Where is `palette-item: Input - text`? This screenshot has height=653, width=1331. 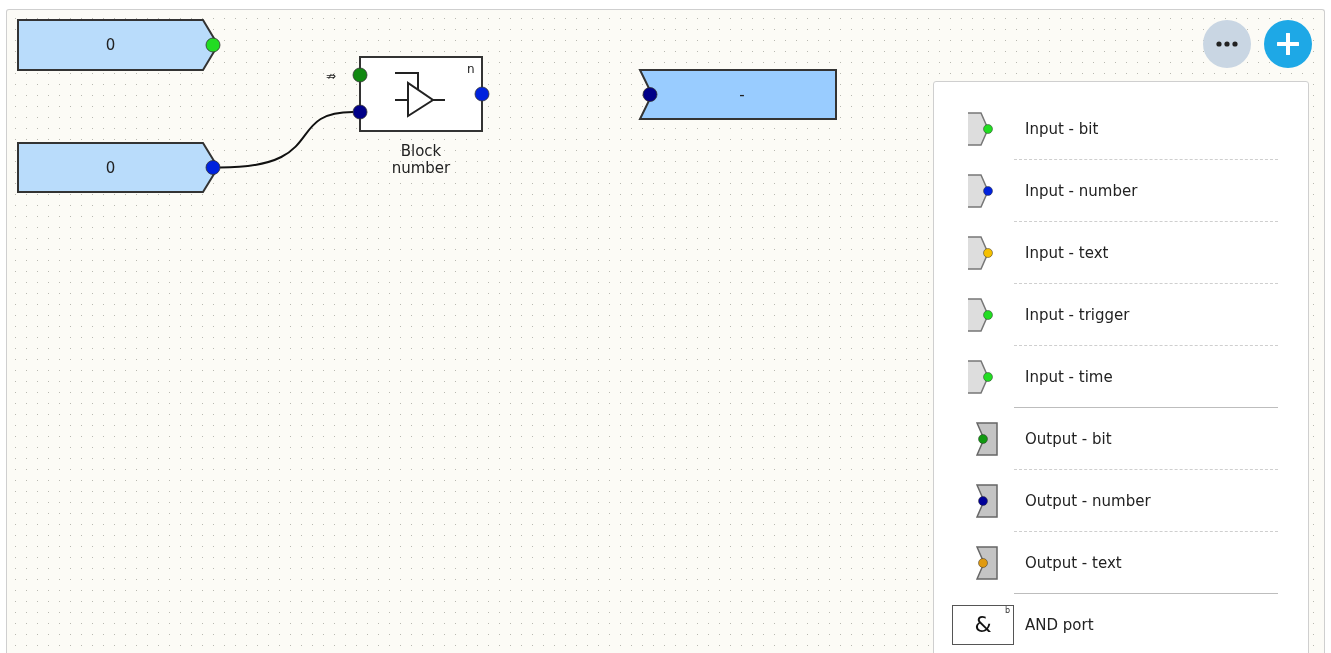 palette-item: Input - text is located at coordinates (1061, 252).